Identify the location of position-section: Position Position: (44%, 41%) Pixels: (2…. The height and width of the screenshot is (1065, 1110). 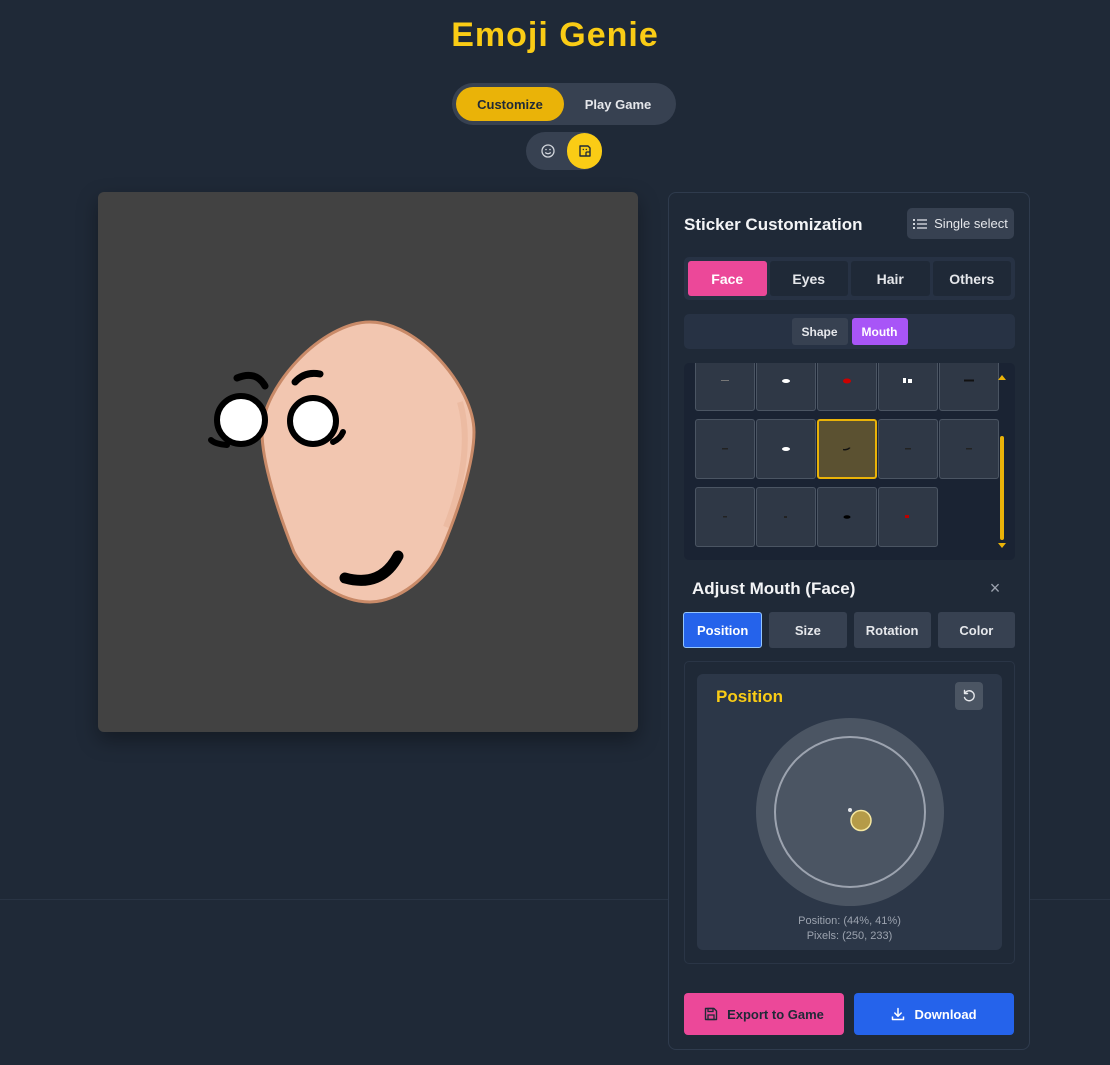
(849, 812).